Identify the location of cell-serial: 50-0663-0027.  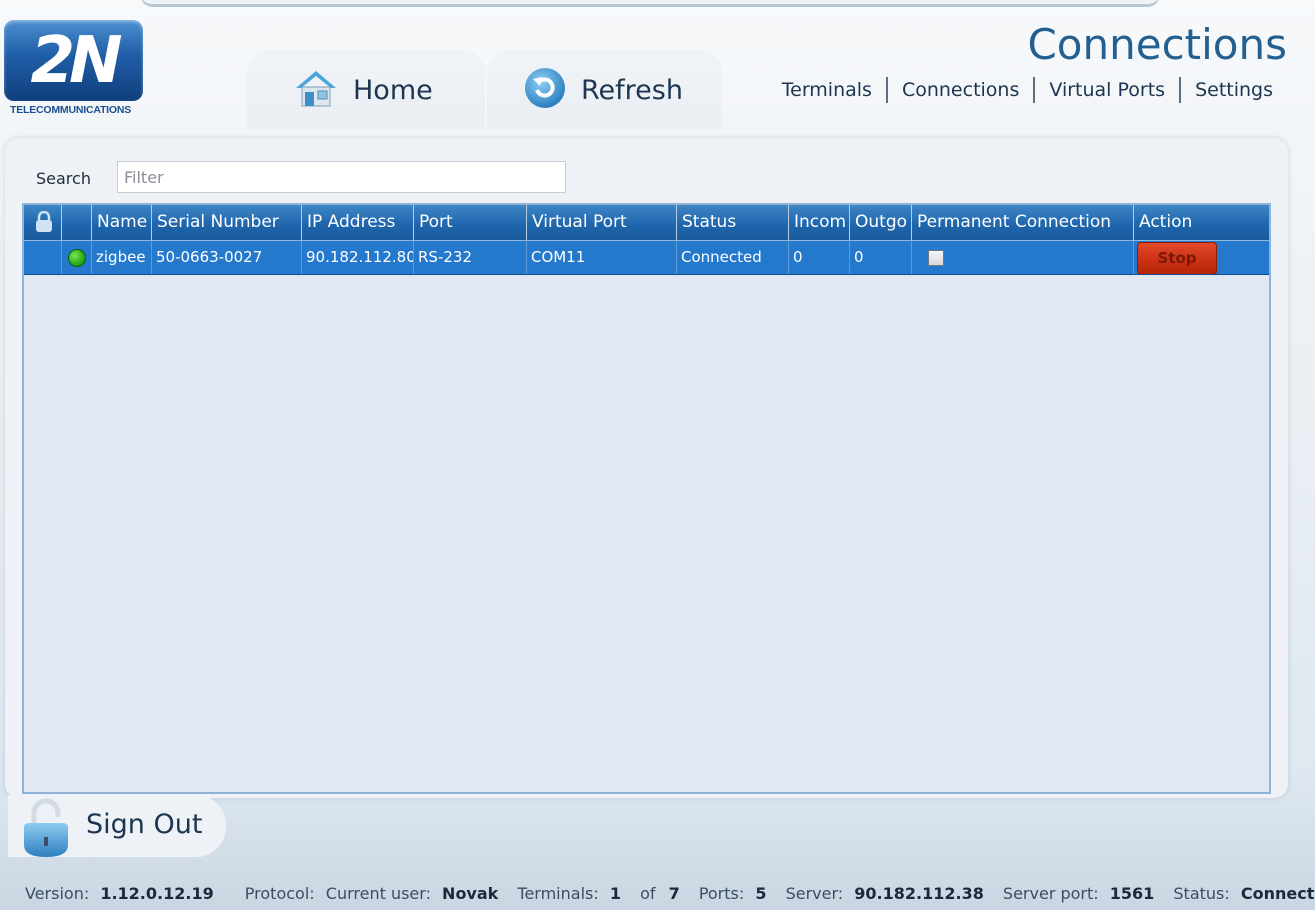
(227, 257).